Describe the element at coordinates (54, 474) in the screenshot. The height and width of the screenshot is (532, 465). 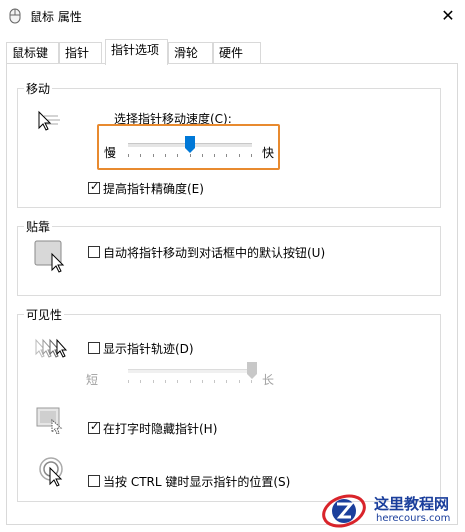
I see `show-location-icon` at that location.